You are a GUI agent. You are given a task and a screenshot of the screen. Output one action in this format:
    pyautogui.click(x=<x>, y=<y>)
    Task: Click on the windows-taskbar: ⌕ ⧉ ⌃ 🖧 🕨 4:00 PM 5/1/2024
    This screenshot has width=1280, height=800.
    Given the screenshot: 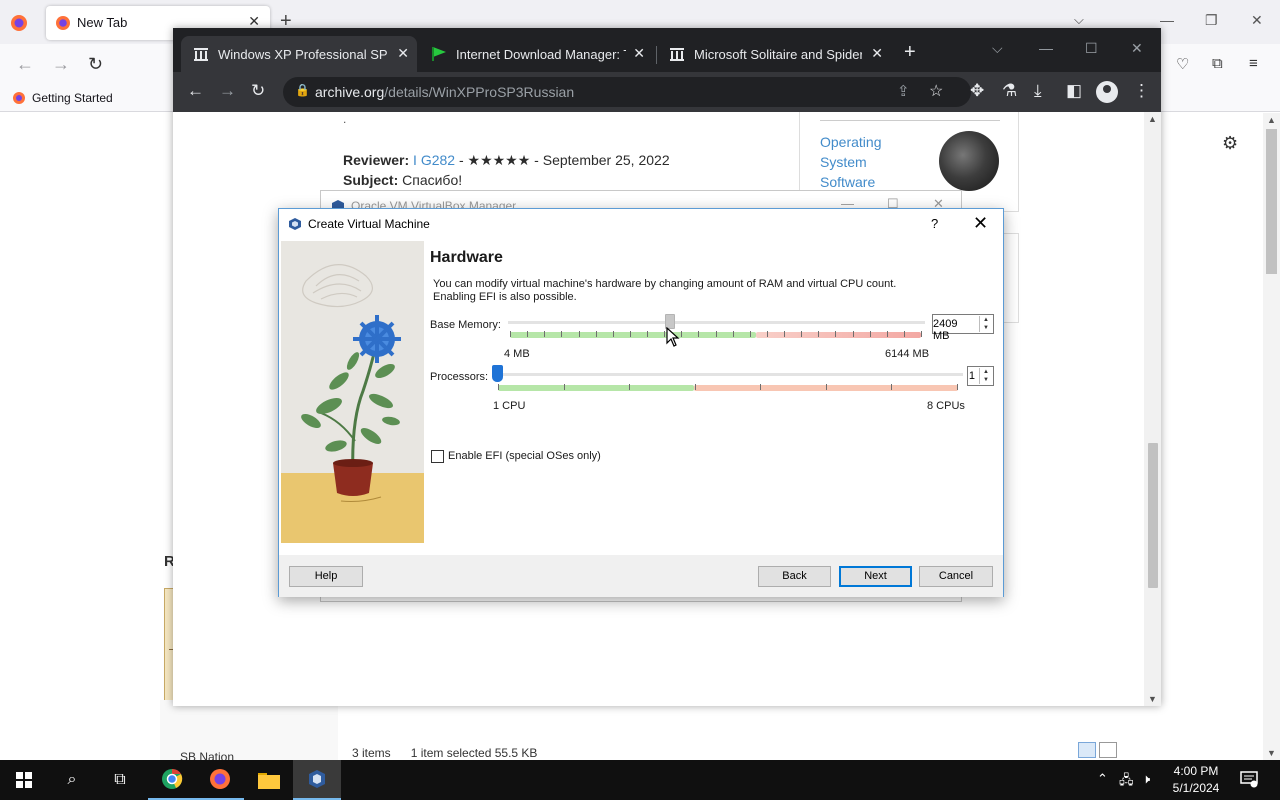 What is the action you would take?
    pyautogui.click(x=640, y=780)
    